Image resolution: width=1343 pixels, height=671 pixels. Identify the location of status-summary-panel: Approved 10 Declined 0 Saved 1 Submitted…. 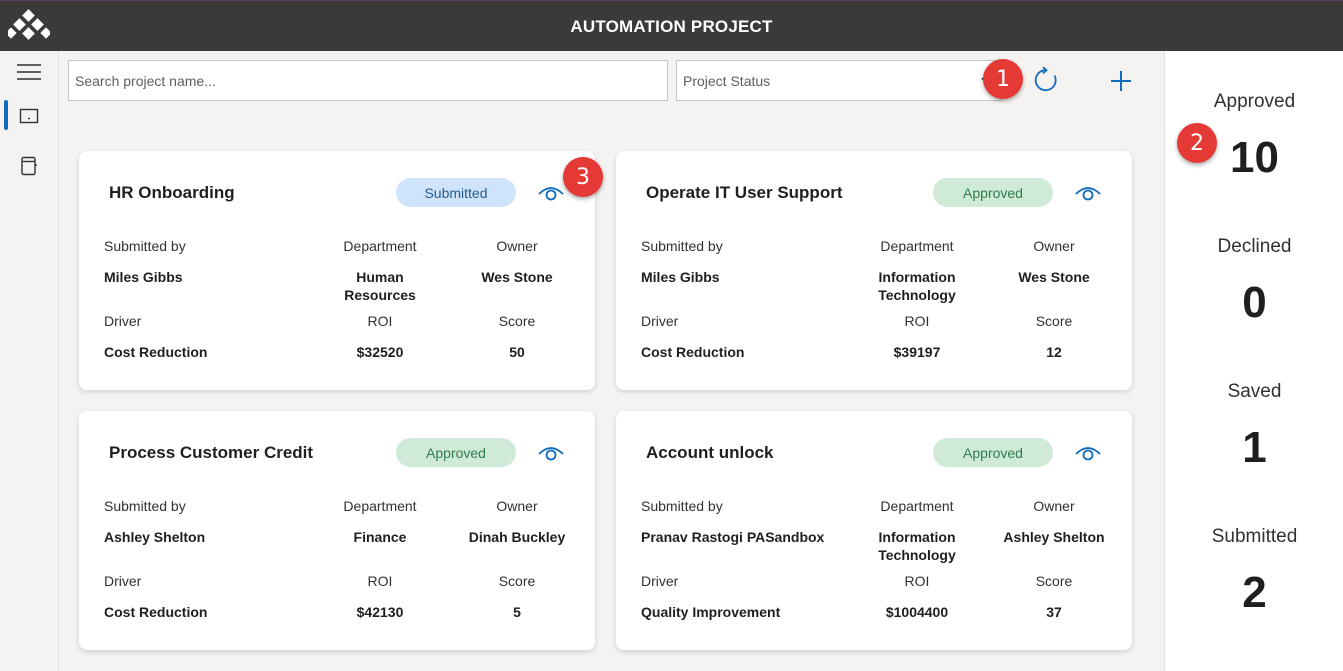
(1253, 361).